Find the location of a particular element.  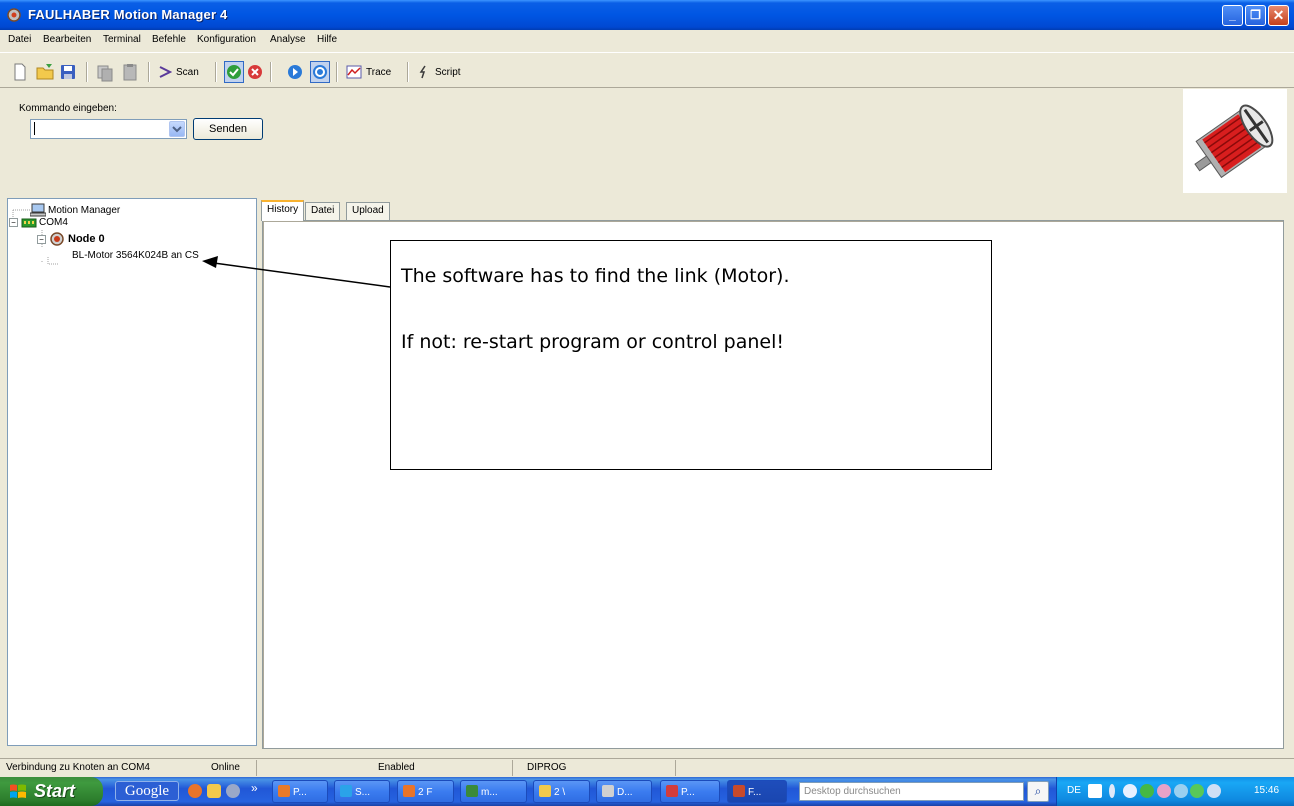

menu-analyse: Analyse is located at coordinates (288, 39).